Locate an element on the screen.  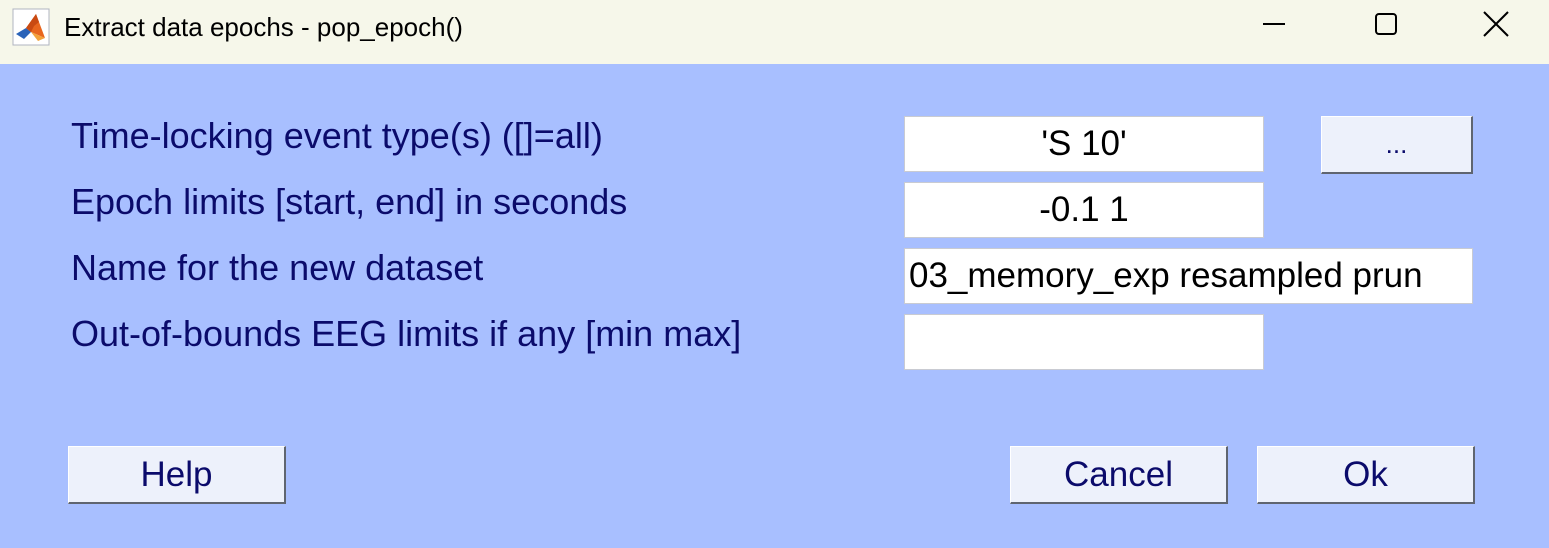
epoch-limits-label: Epoch limits [start, end] in seconds is located at coordinates (349, 201).